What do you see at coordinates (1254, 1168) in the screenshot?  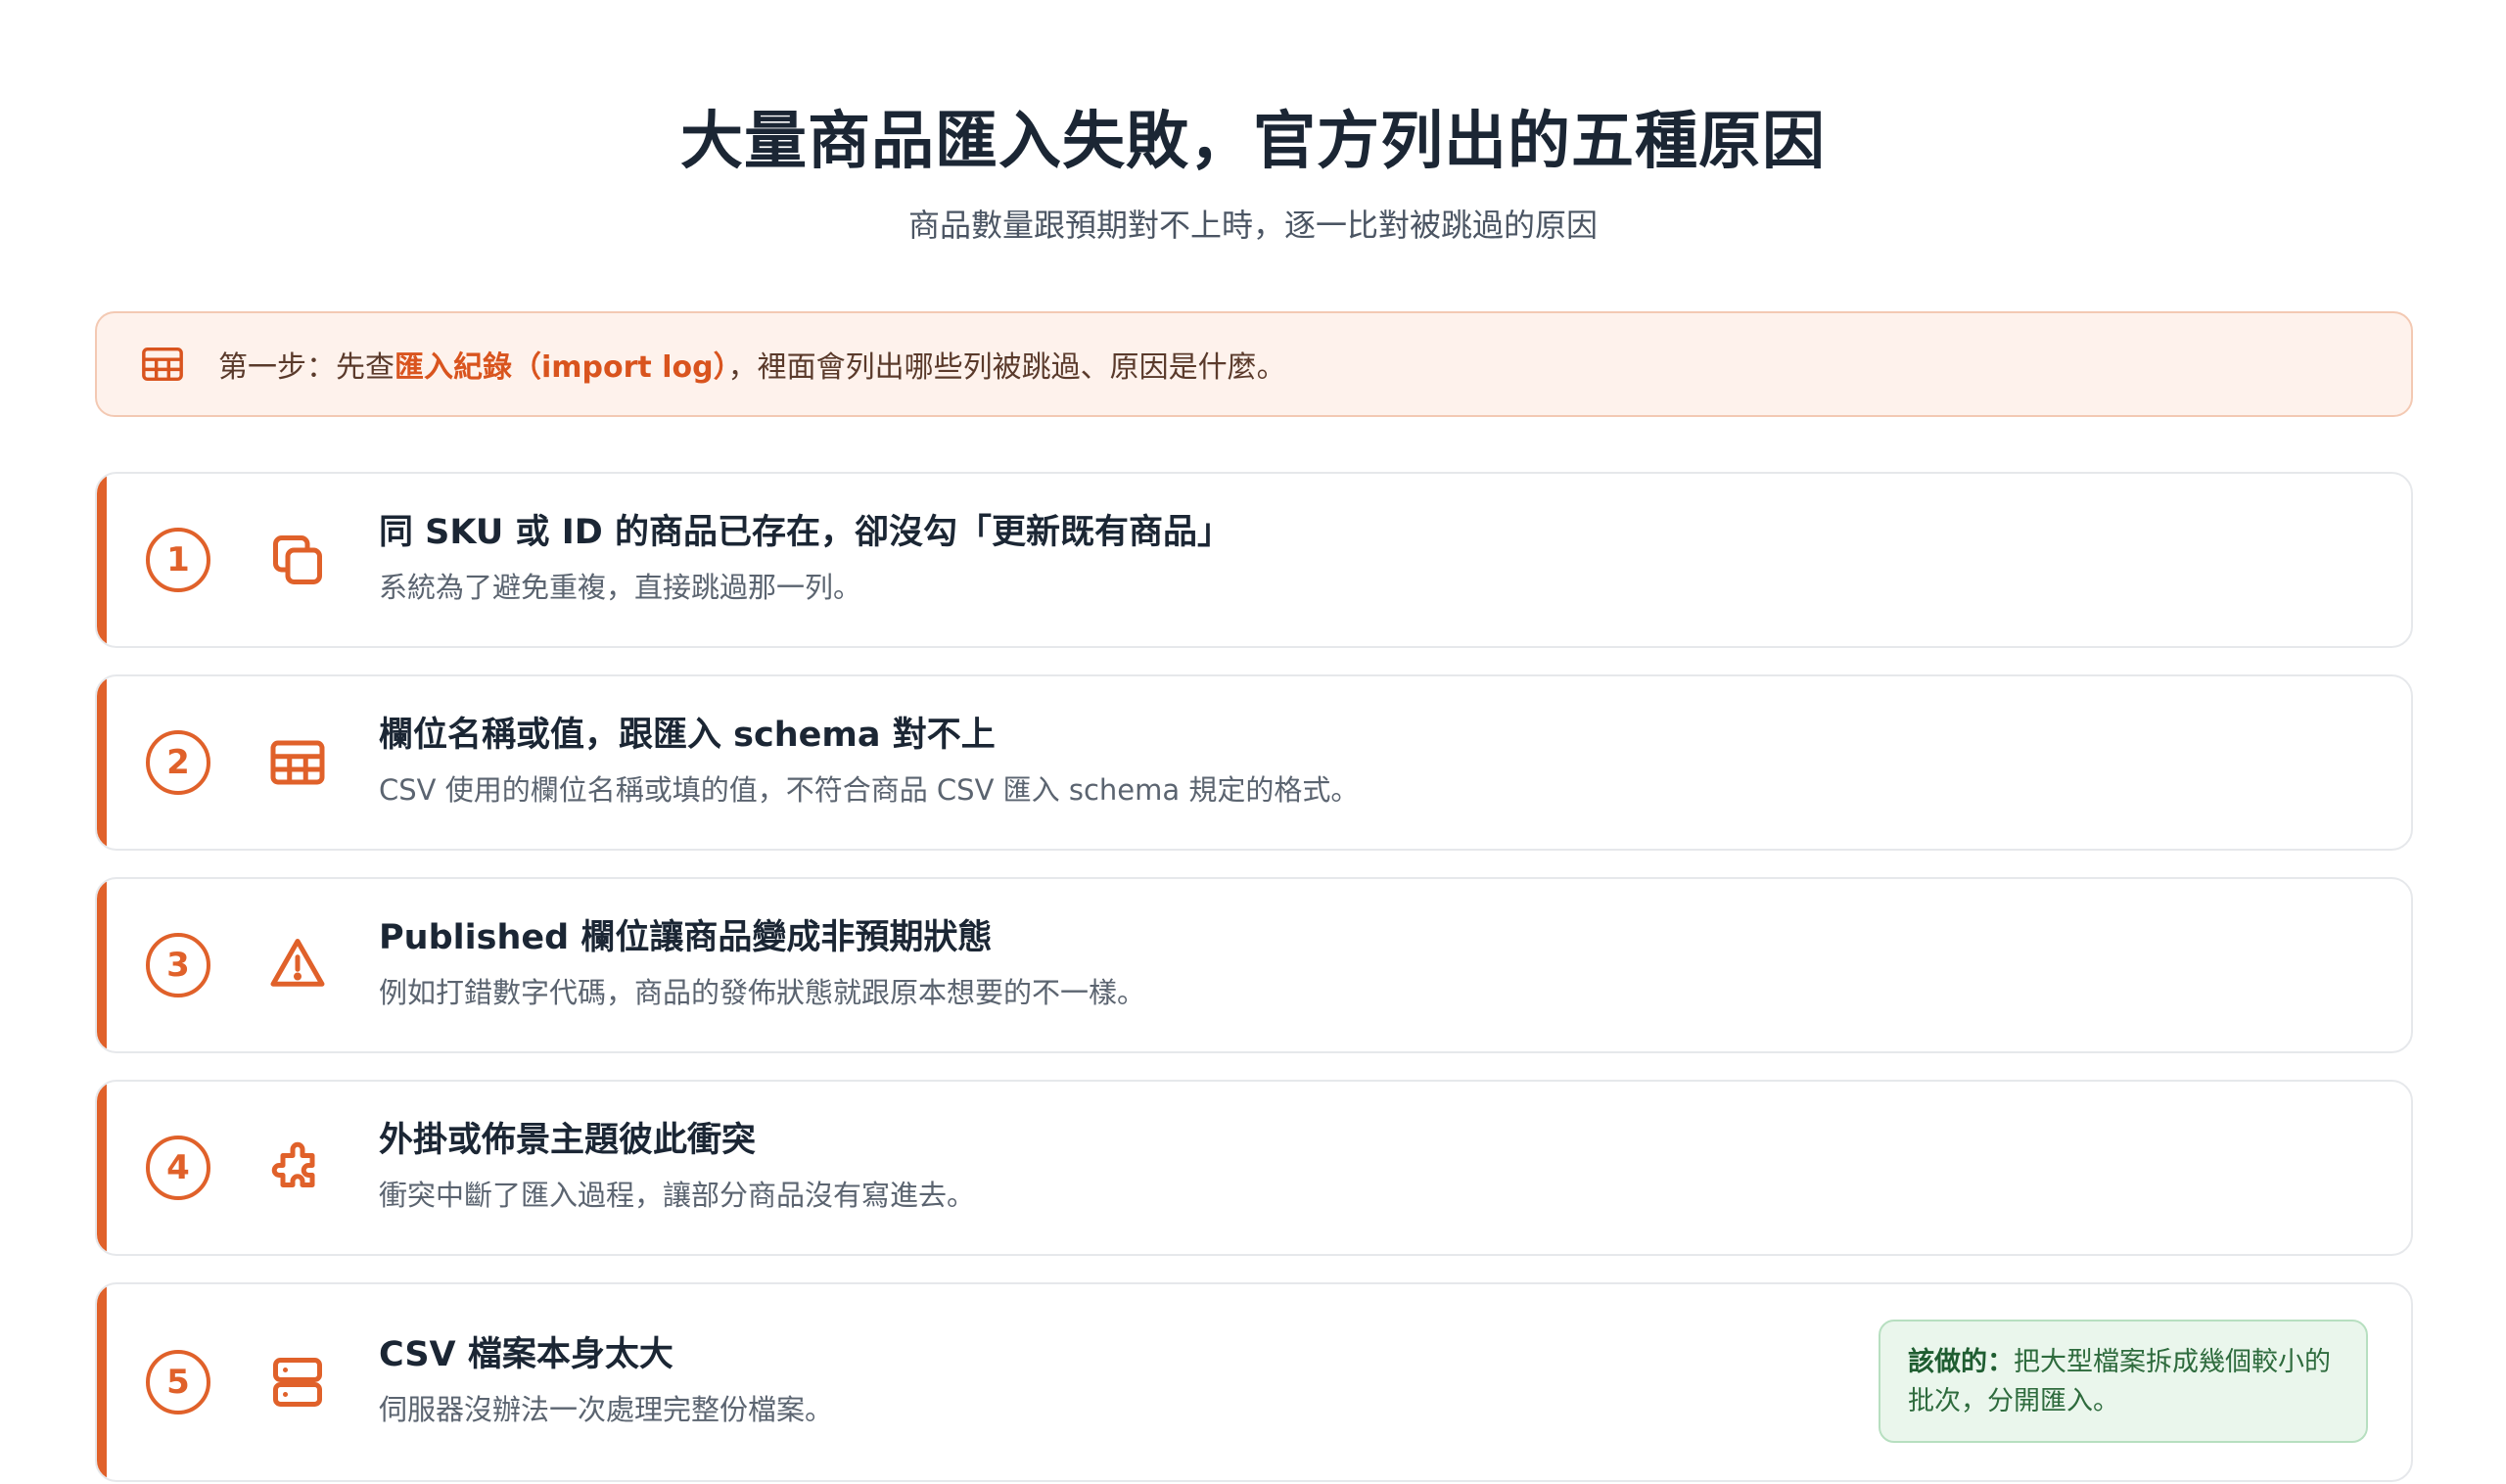 I see `reason-card-4: 4 外掛或佈景主題彼此衝突 衝突中斷了匯入過程，讓部分商品沒有寫進去。` at bounding box center [1254, 1168].